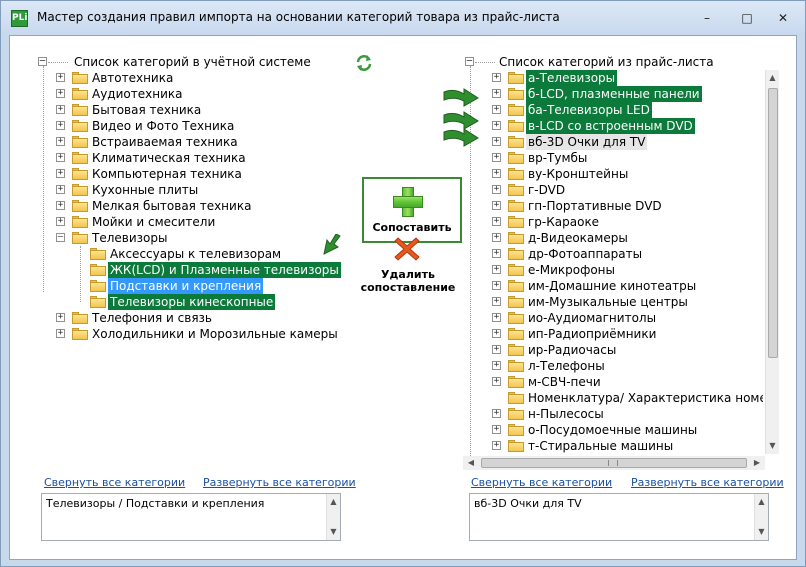 The image size is (806, 567). What do you see at coordinates (224, 270) in the screenshot?
I see `tree-node-label: ЖК(LCD) и Плазменные телевизоры` at bounding box center [224, 270].